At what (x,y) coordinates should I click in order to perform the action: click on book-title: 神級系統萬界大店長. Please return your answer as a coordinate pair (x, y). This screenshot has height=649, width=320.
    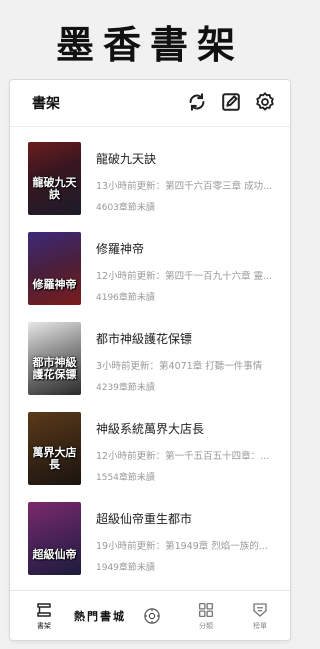
    Looking at the image, I should click on (150, 429).